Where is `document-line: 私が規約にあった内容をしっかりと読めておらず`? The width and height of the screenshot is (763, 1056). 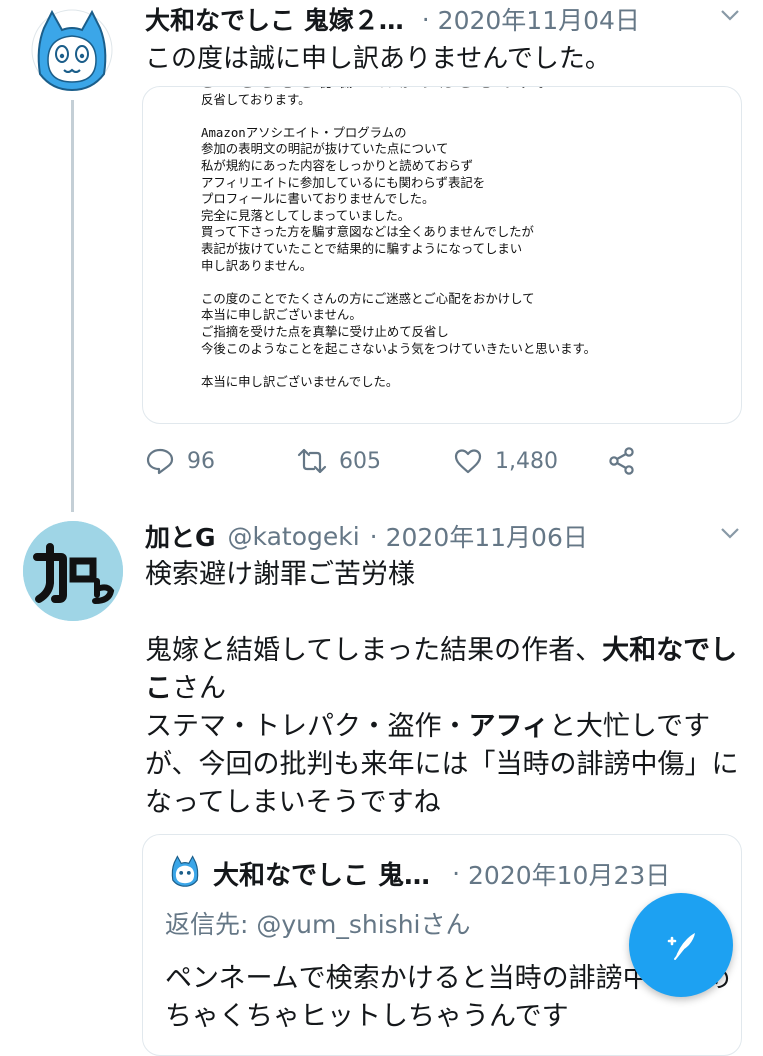
document-line: 私が規約にあった内容をしっかりと読めておらず is located at coordinates (337, 165).